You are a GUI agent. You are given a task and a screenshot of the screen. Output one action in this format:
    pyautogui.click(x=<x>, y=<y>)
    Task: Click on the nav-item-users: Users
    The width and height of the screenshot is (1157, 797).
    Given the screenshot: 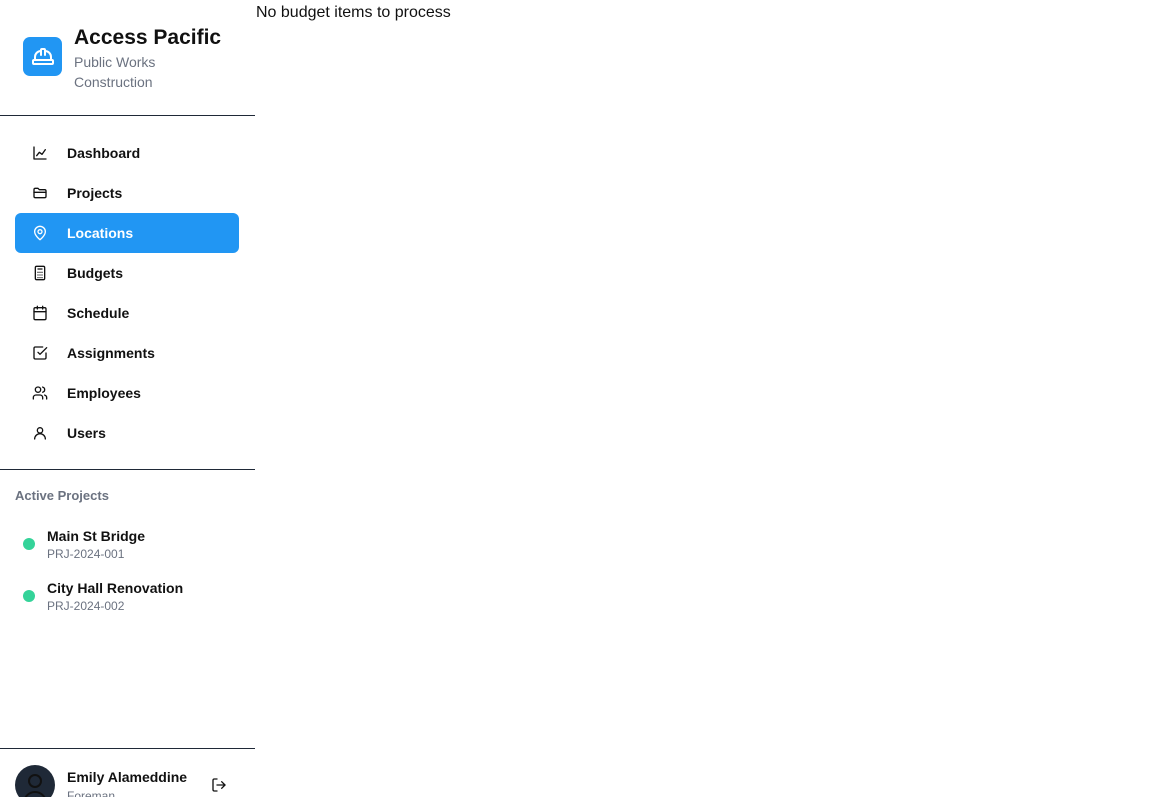 What is the action you would take?
    pyautogui.click(x=127, y=433)
    